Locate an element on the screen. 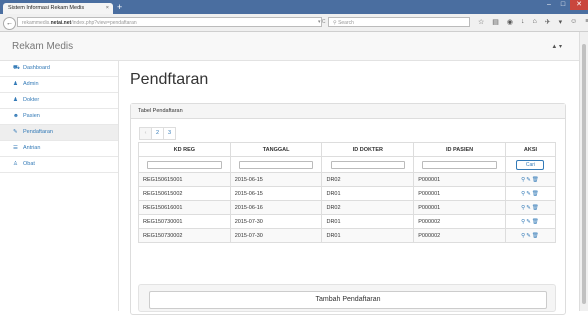  maximize-icon: □ is located at coordinates (563, 5).